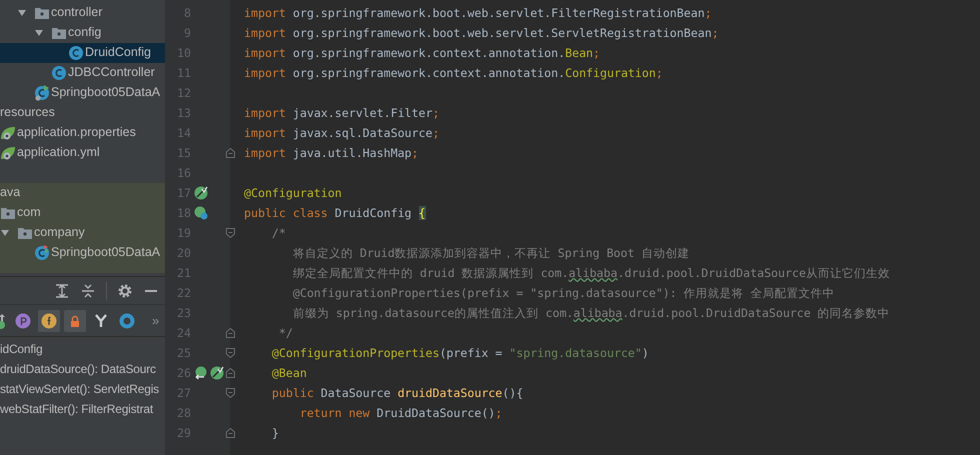 The image size is (980, 455). Describe the element at coordinates (88, 290) in the screenshot. I see `collapse-all-icon` at that location.